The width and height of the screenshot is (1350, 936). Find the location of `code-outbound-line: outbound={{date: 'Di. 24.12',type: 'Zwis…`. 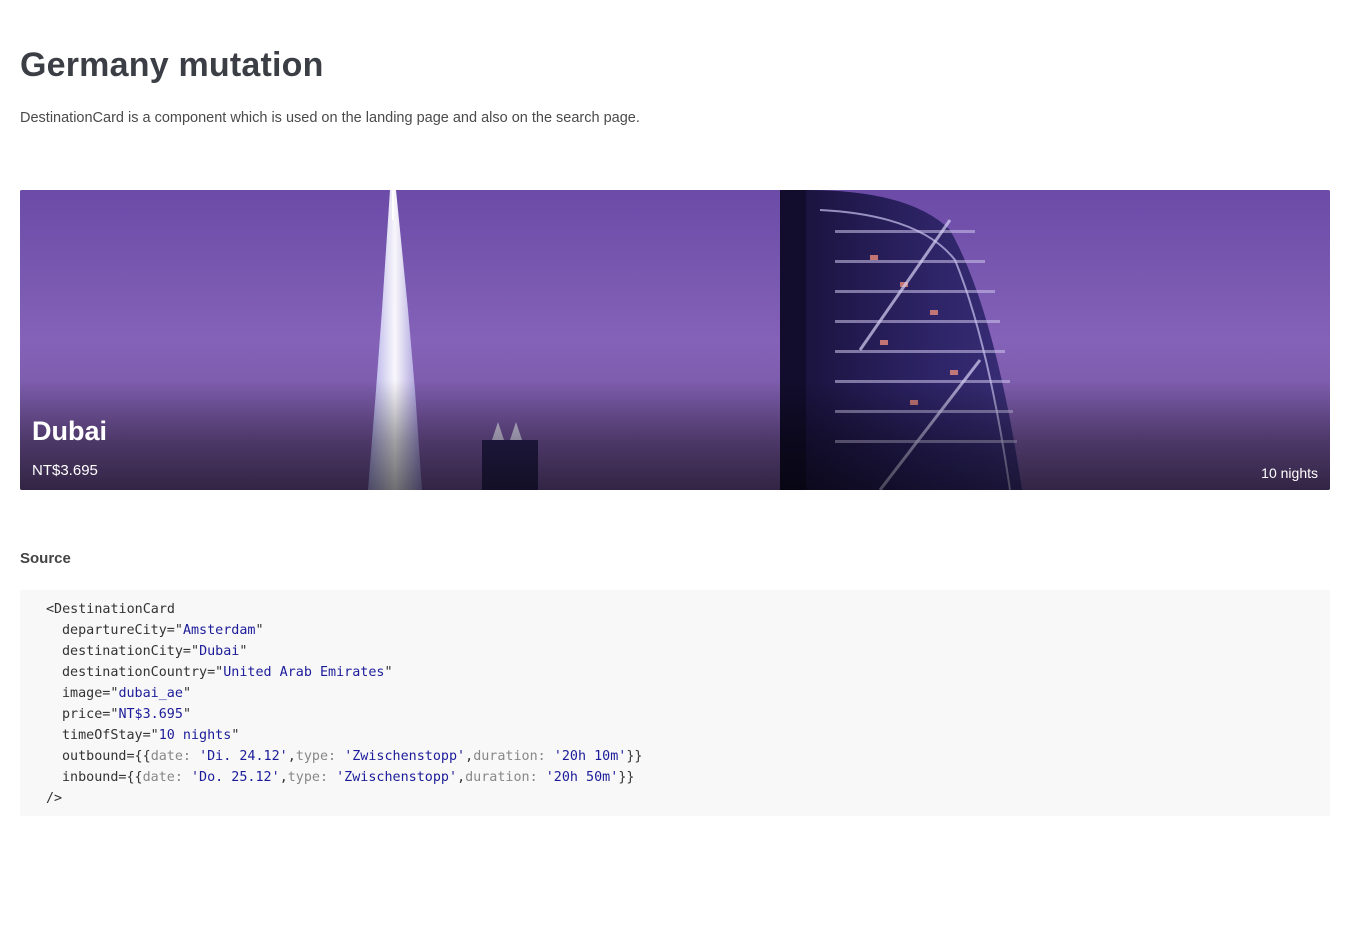

code-outbound-line: outbound={{date: 'Di. 24.12',type: 'Zwis… is located at coordinates (352, 756).